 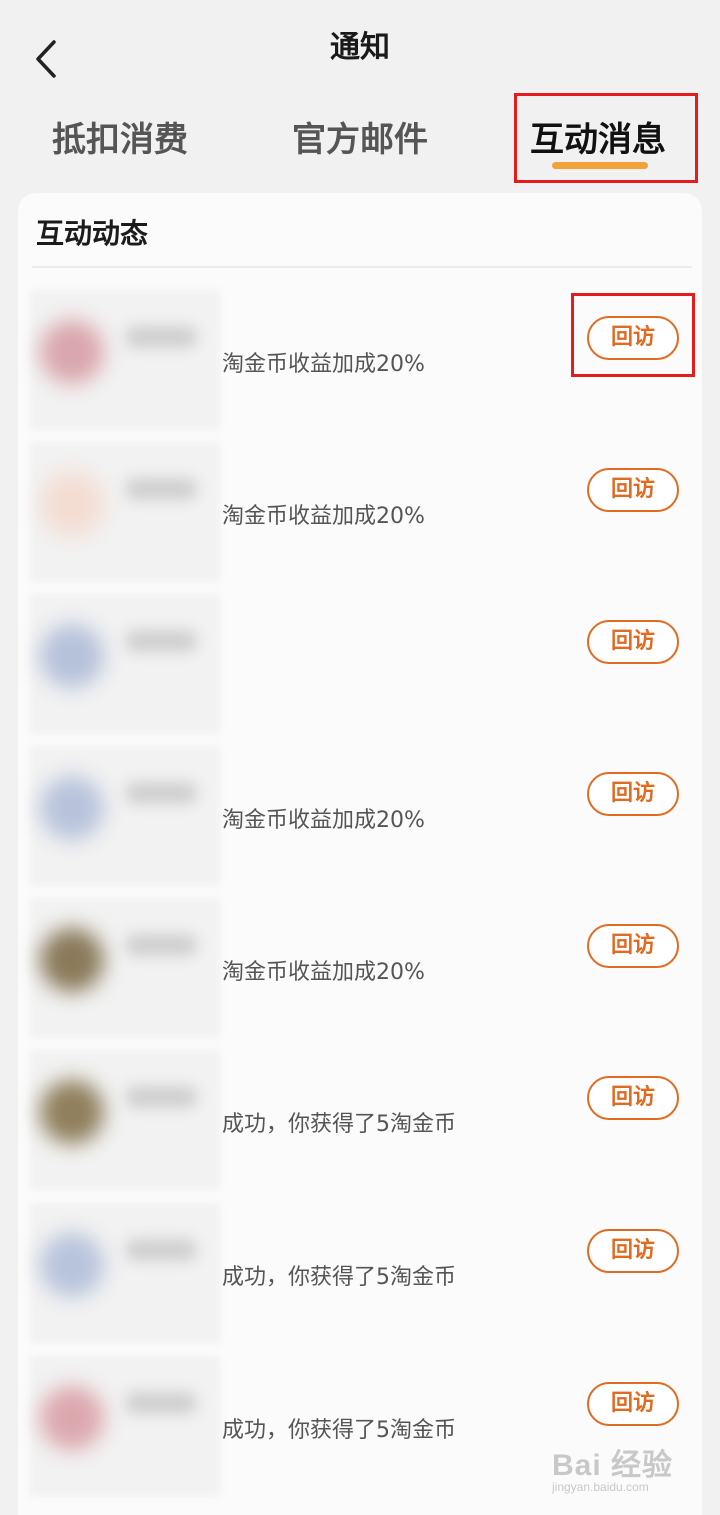 I want to click on header: 通知, so click(x=360, y=45).